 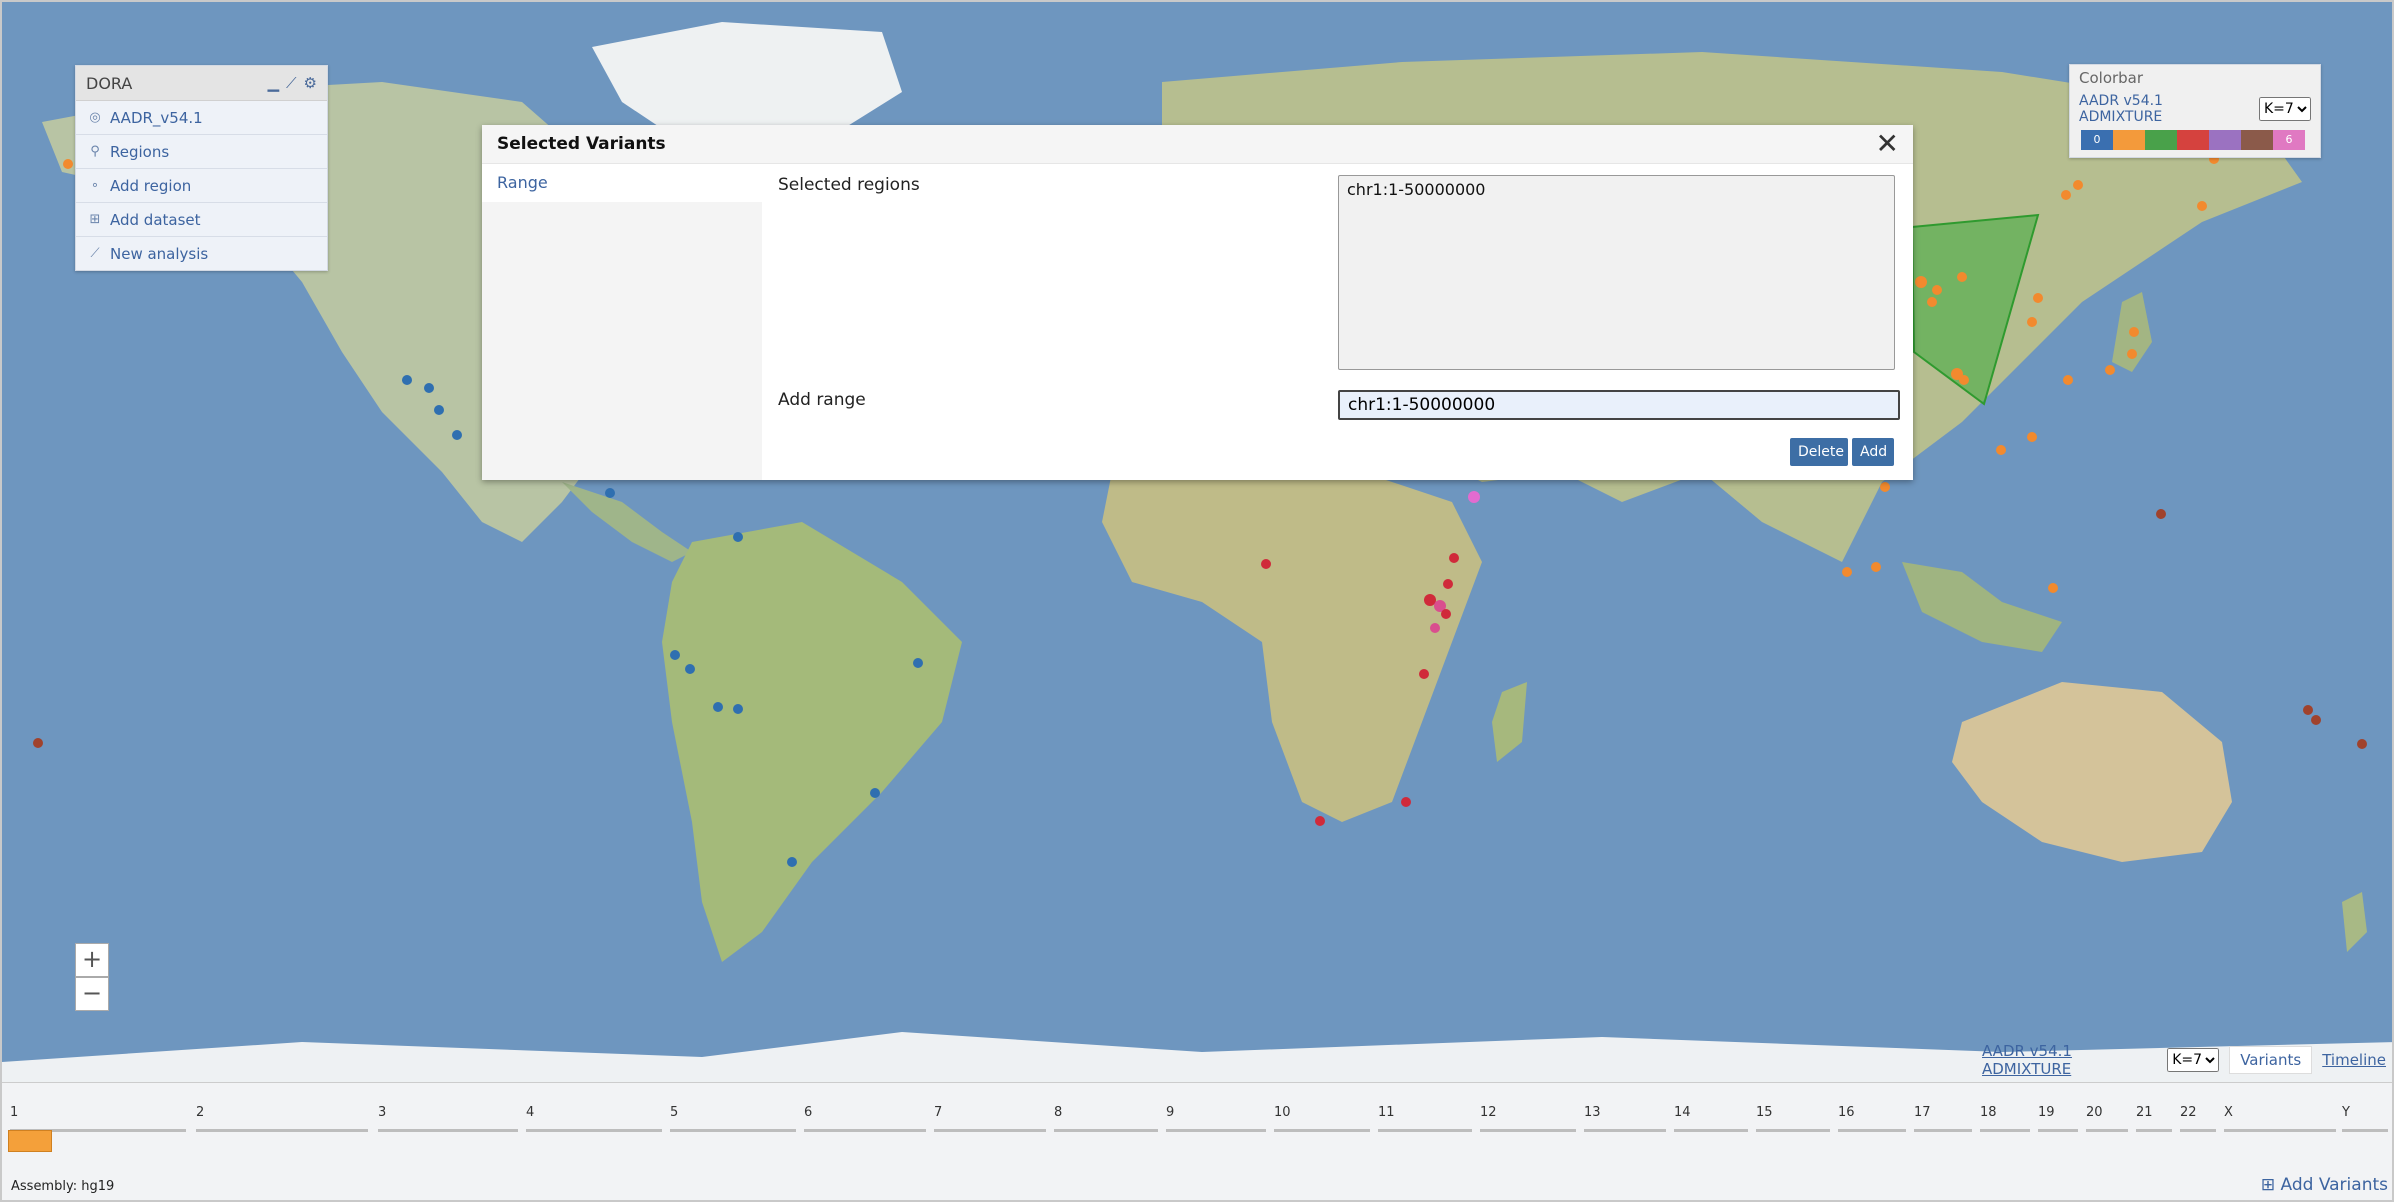 I want to click on chromosome-X: X, so click(x=2280, y=1120).